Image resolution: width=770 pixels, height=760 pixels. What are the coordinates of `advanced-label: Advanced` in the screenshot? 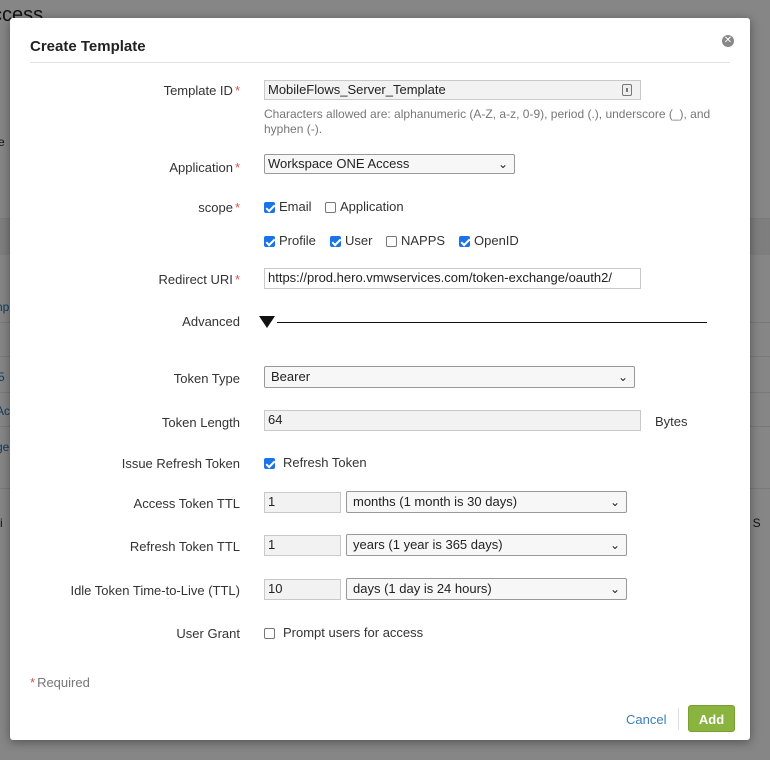 It's located at (211, 321).